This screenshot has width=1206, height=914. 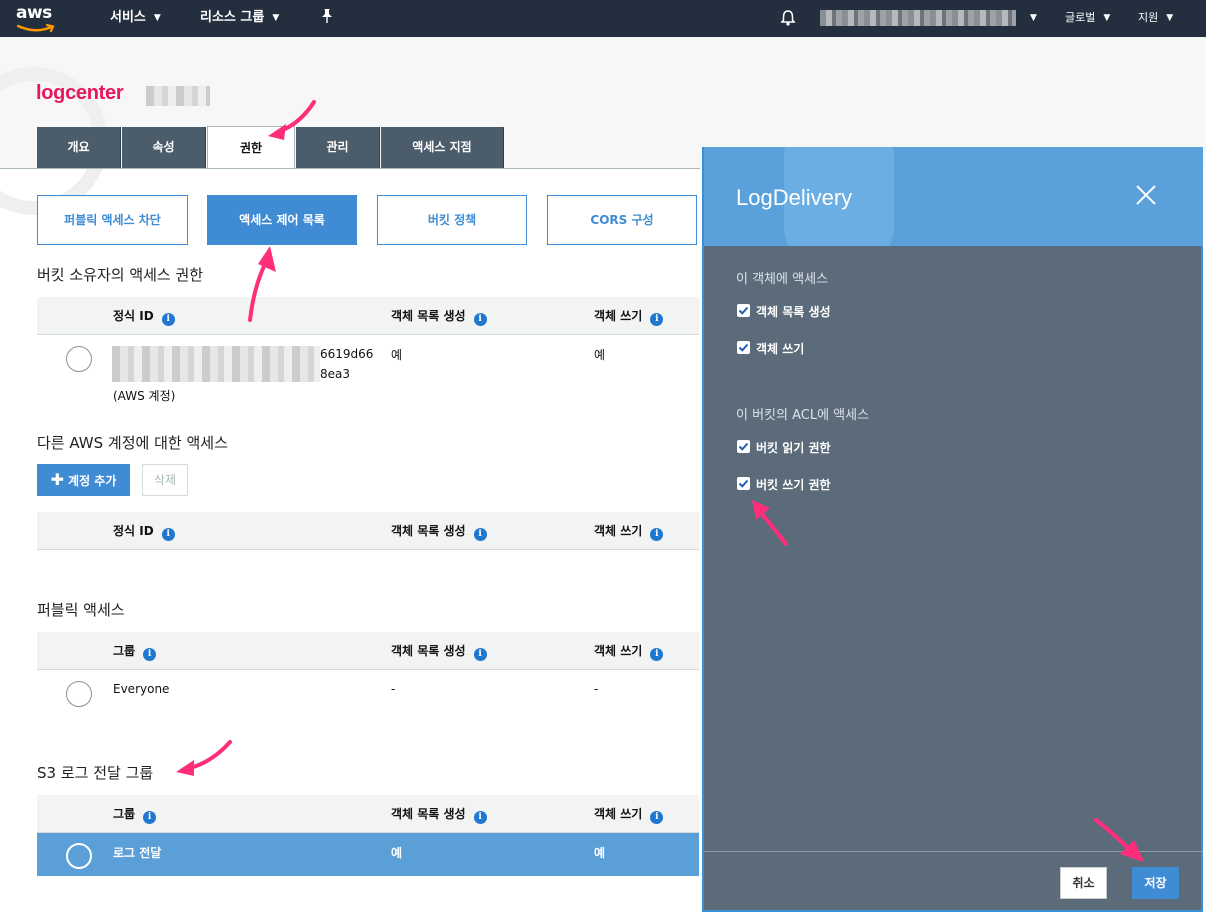 What do you see at coordinates (793, 485) in the screenshot?
I see `acl-write-label: 버킷 쓰기 권한` at bounding box center [793, 485].